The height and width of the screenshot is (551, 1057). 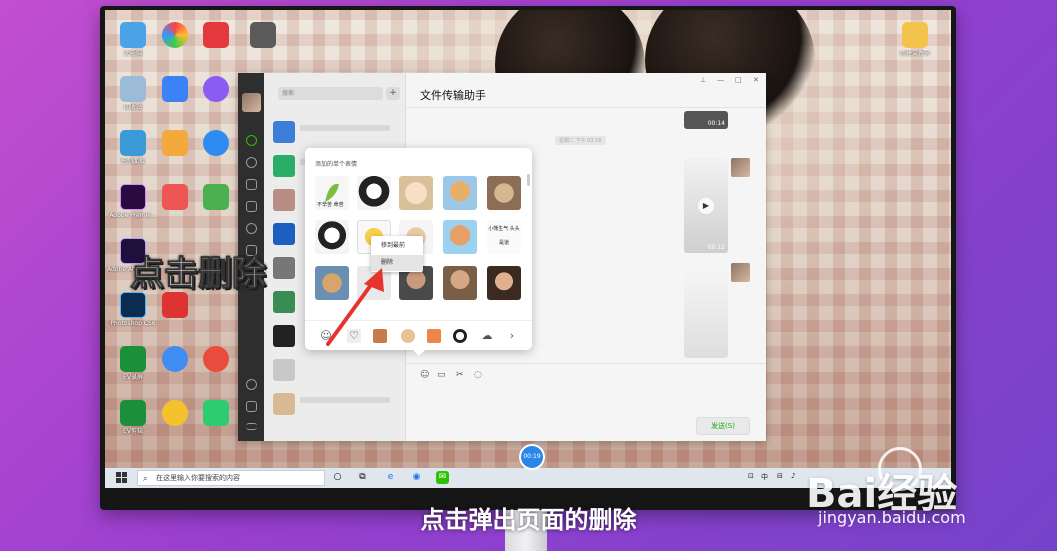 I want to click on input-area: ☺ ▭ ✂ ◌ 发送(S), so click(x=586, y=402).